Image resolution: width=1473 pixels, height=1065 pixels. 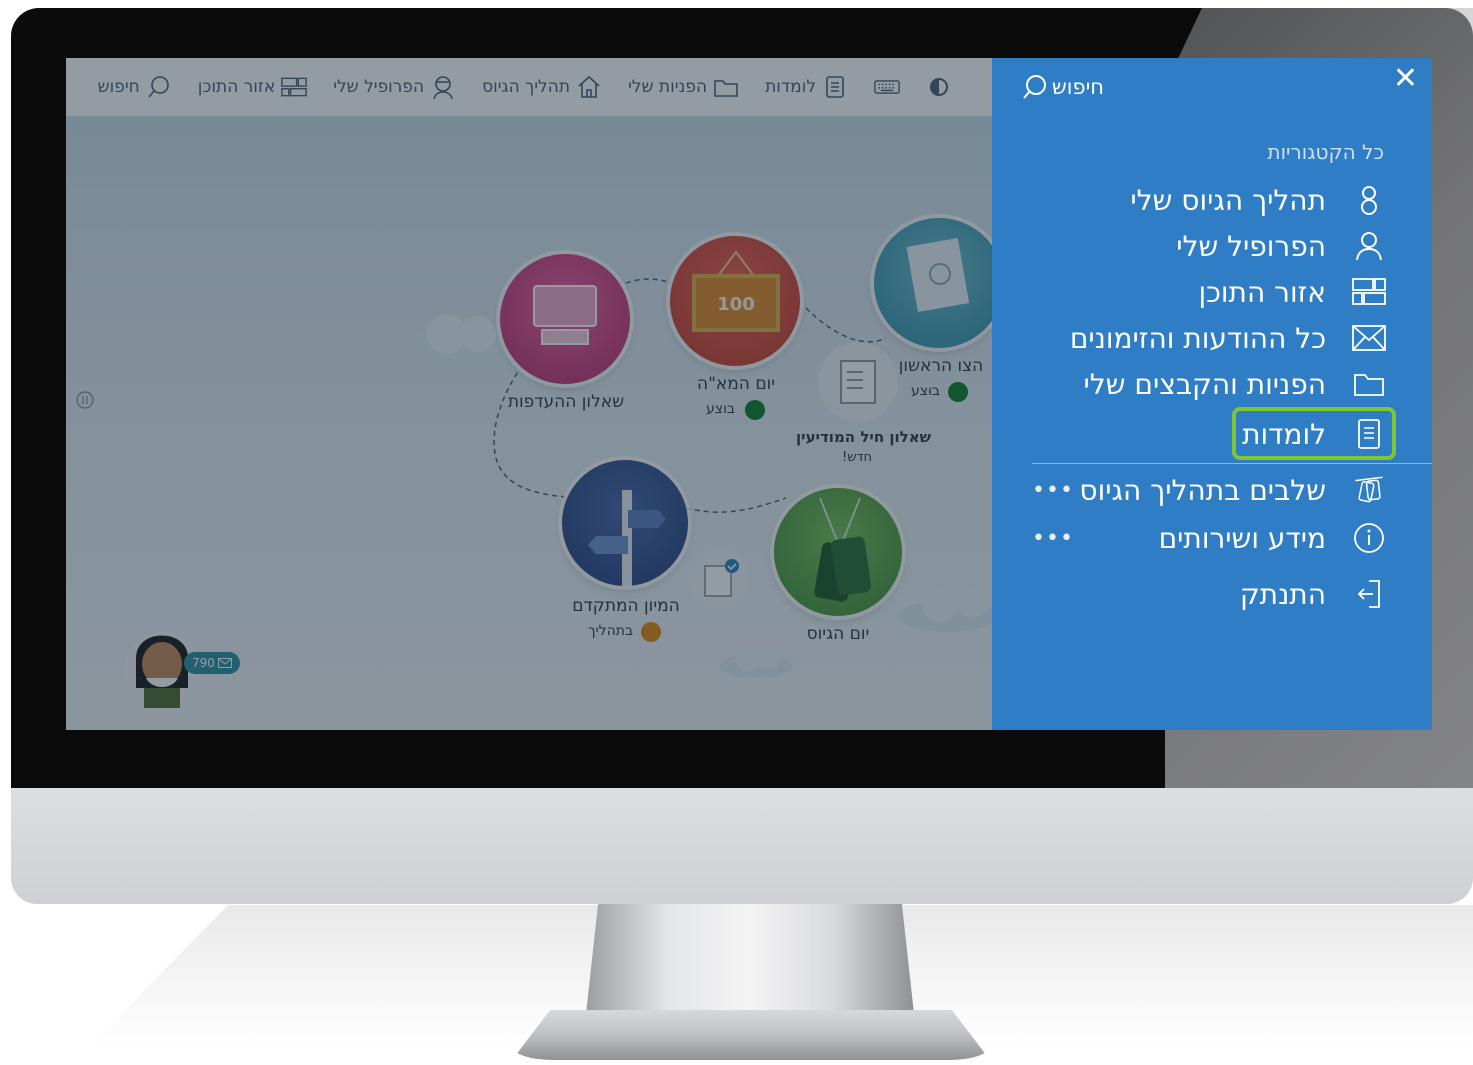 What do you see at coordinates (1034, 87) in the screenshot?
I see `search-icon` at bounding box center [1034, 87].